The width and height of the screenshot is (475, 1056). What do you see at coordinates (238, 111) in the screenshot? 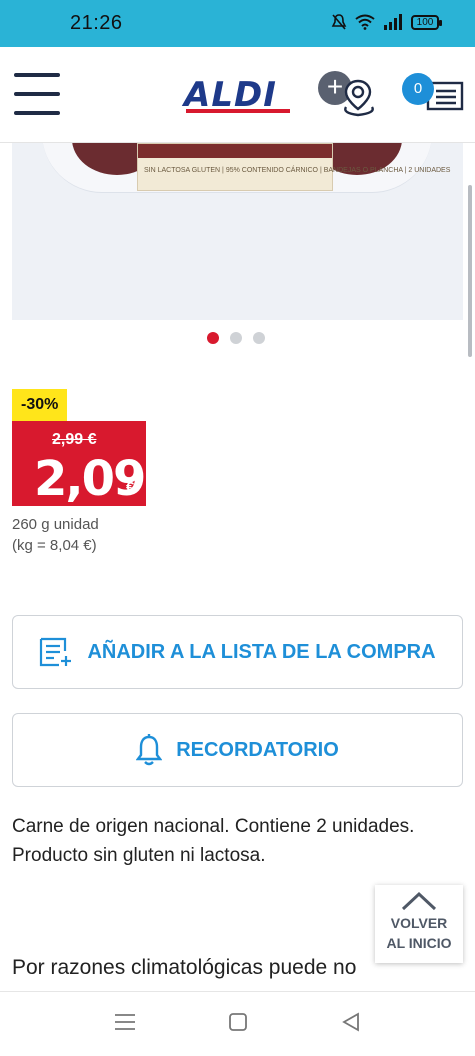
I see `logo-underline` at bounding box center [238, 111].